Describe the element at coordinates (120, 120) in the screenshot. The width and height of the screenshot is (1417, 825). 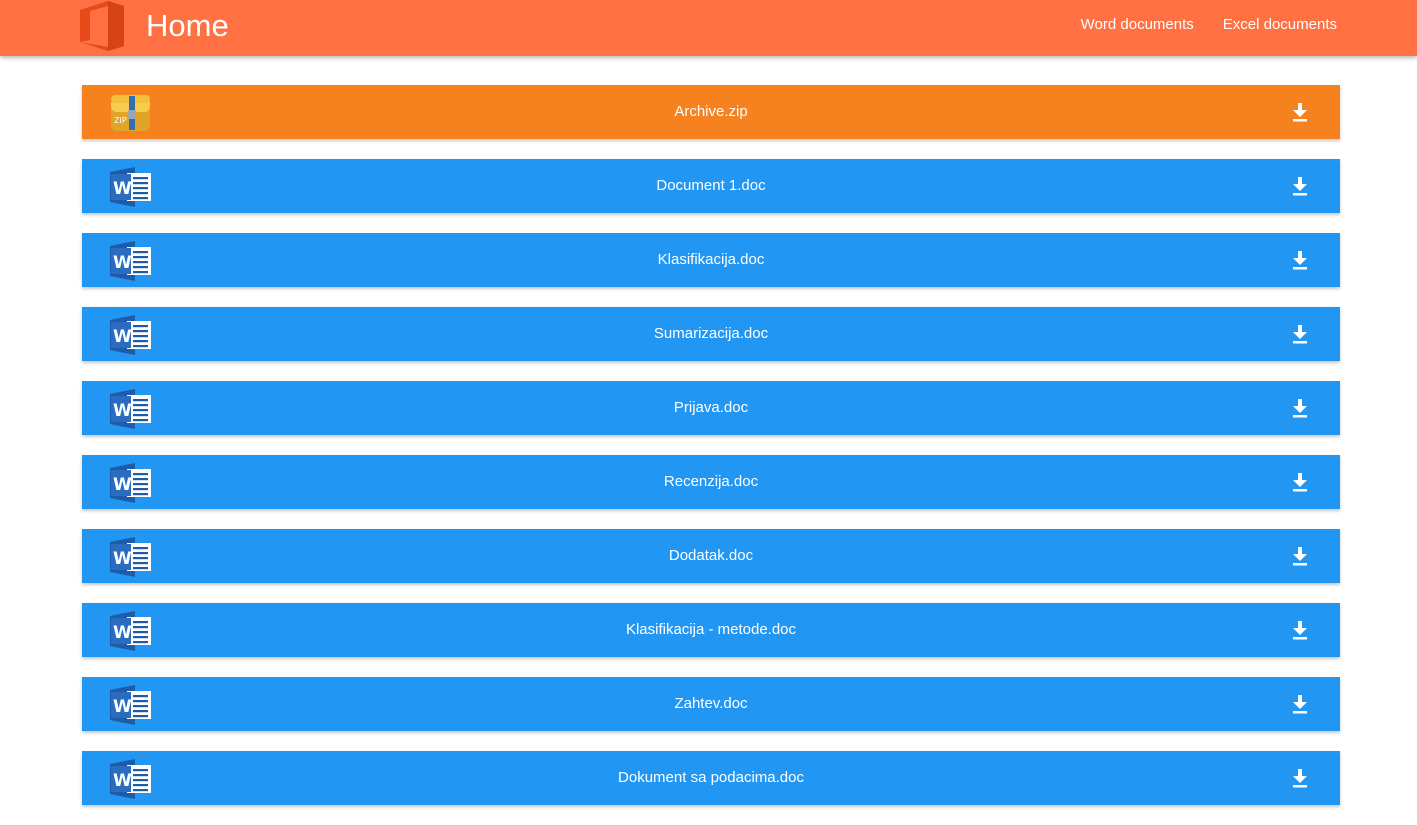
I see `svg-text: ZIP` at that location.